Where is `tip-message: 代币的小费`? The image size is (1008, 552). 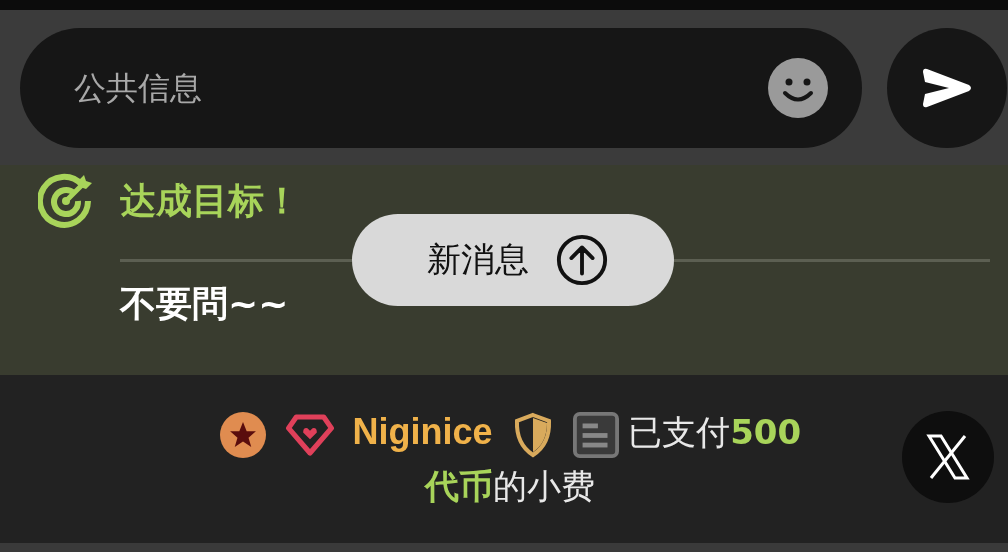
tip-message: 代币的小费 is located at coordinates (510, 486).